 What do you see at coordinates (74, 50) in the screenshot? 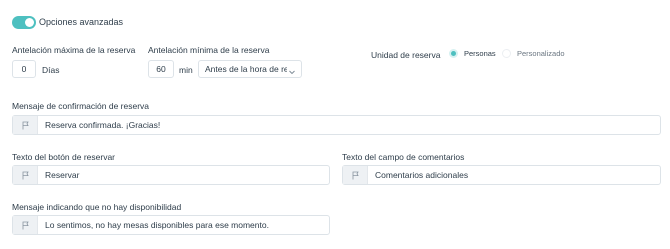
I see `max-advance-label: Antelación máxima de la reserva` at bounding box center [74, 50].